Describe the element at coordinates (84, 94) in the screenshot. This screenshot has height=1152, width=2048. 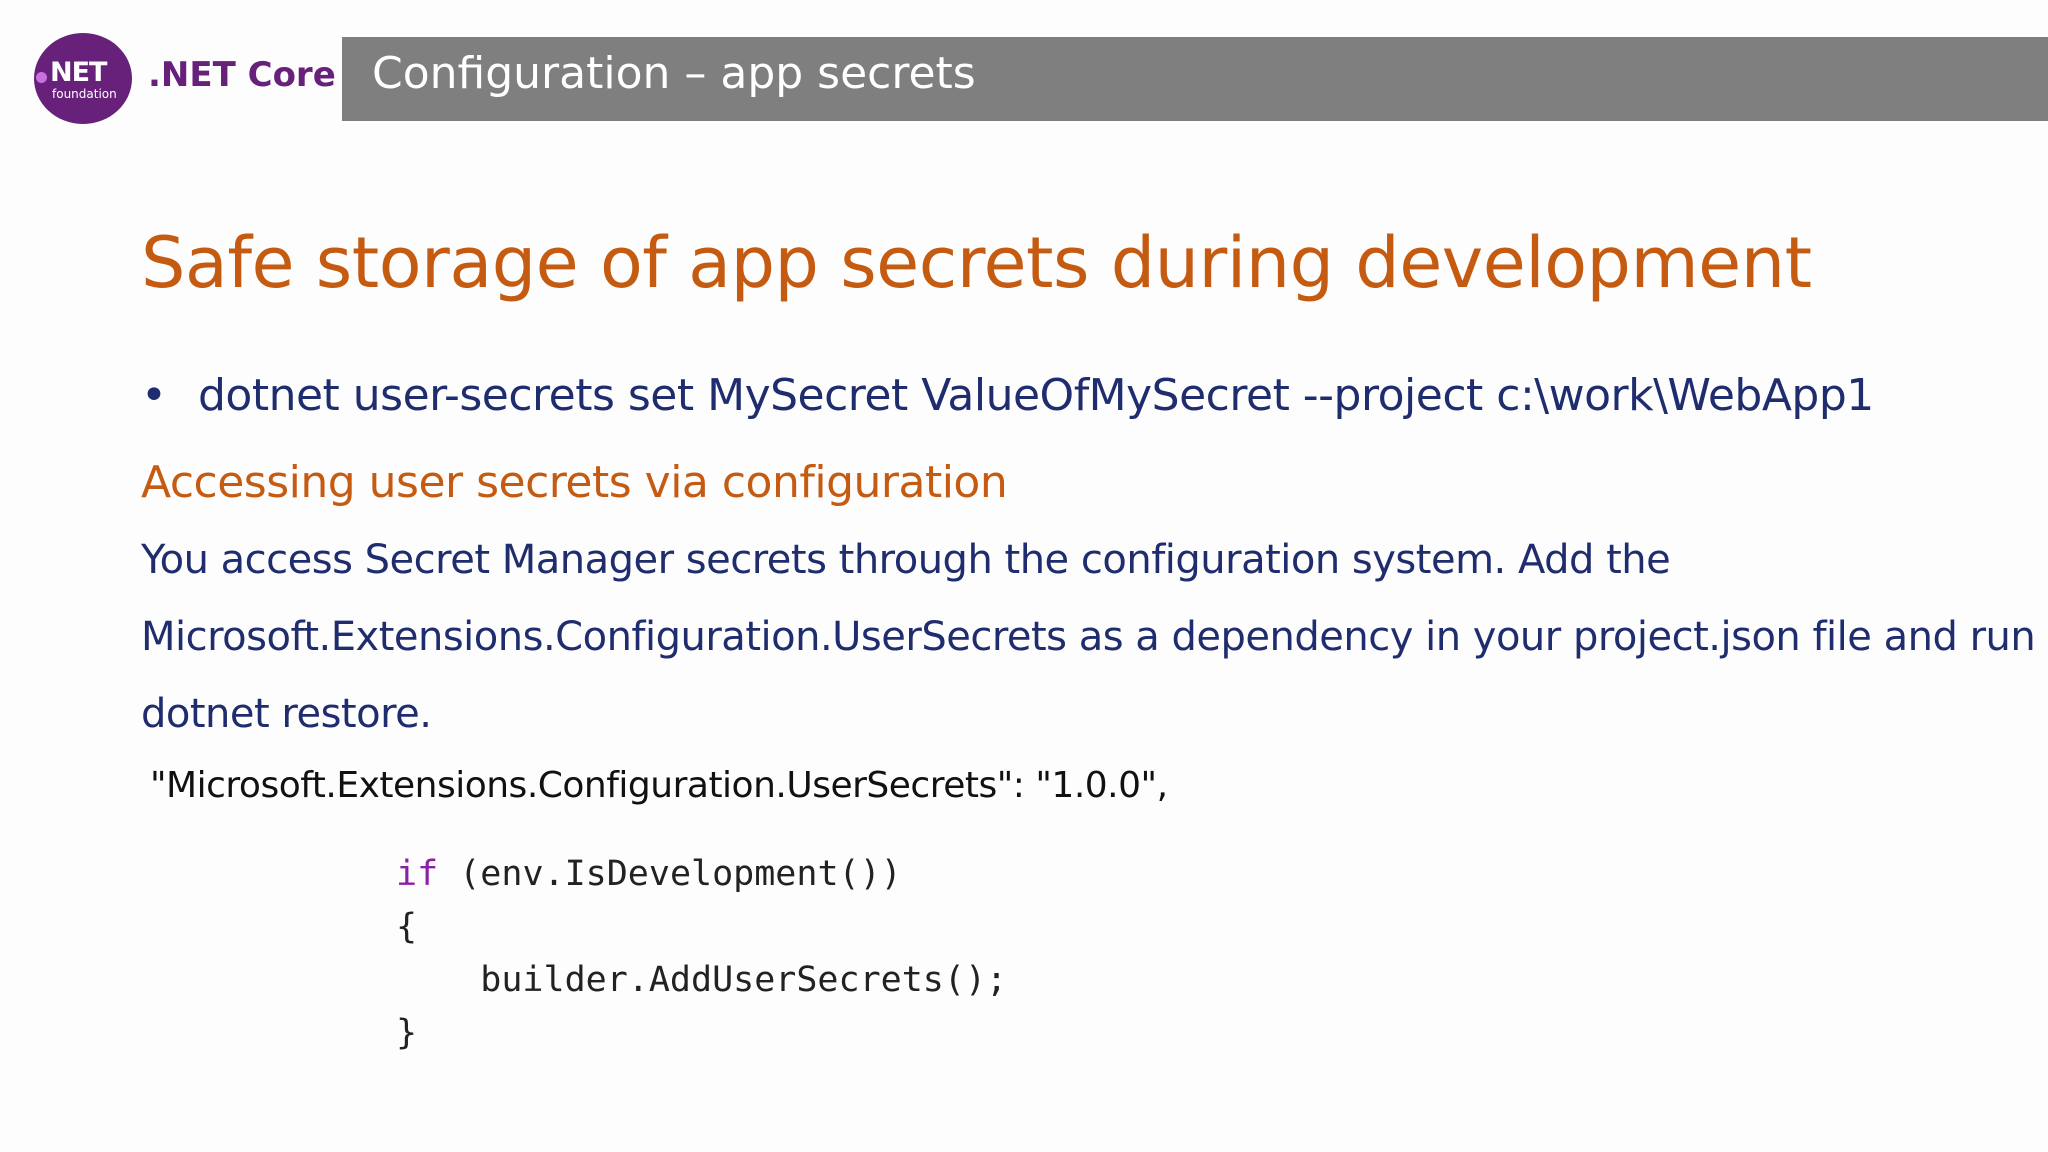
I see `logo-foundation-text: foundation` at that location.